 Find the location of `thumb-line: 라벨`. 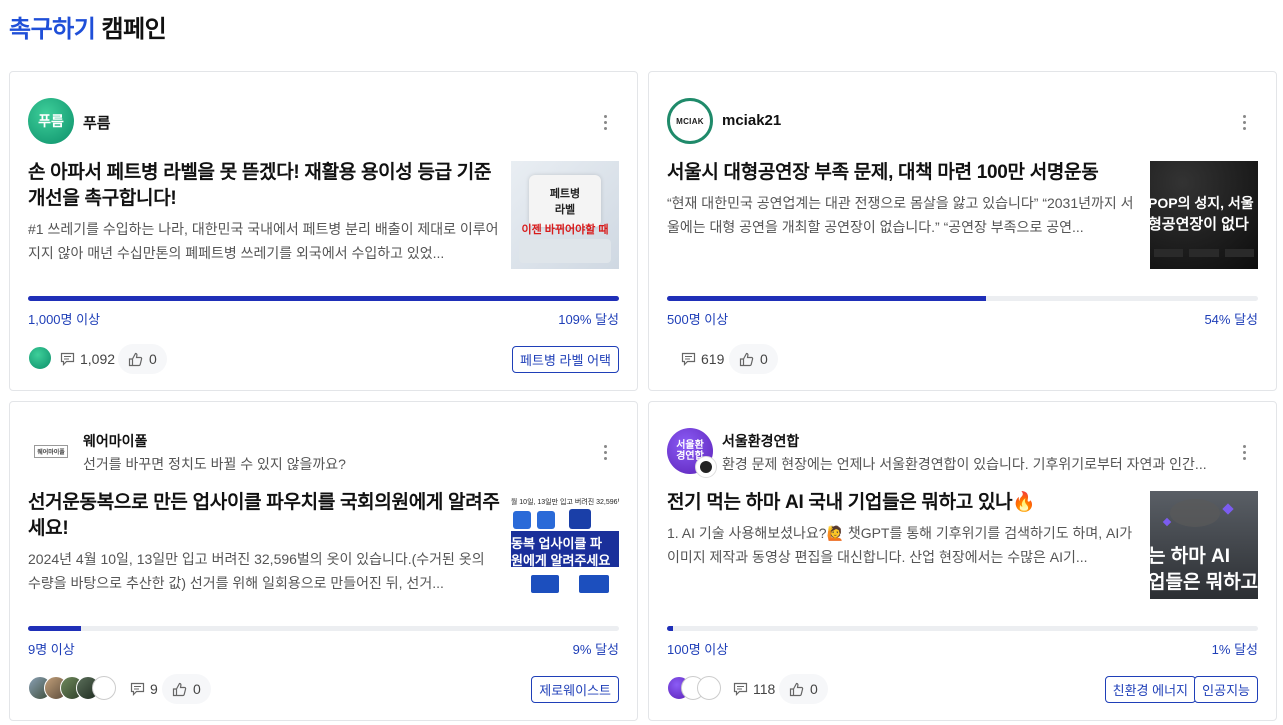

thumb-line: 라벨 is located at coordinates (565, 210).